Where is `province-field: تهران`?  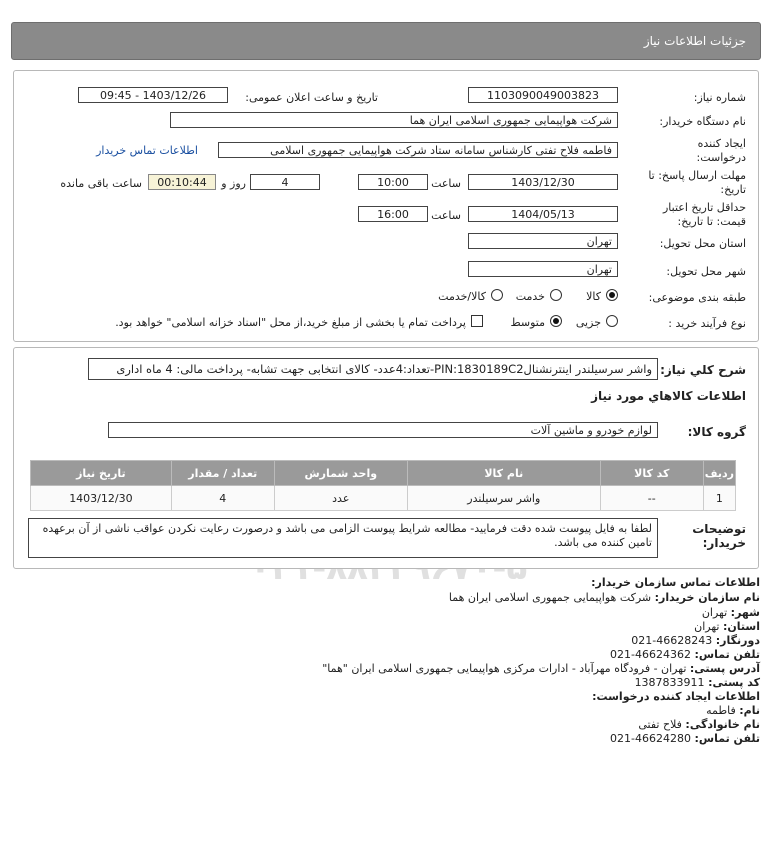
province-field: تهران is located at coordinates (543, 241).